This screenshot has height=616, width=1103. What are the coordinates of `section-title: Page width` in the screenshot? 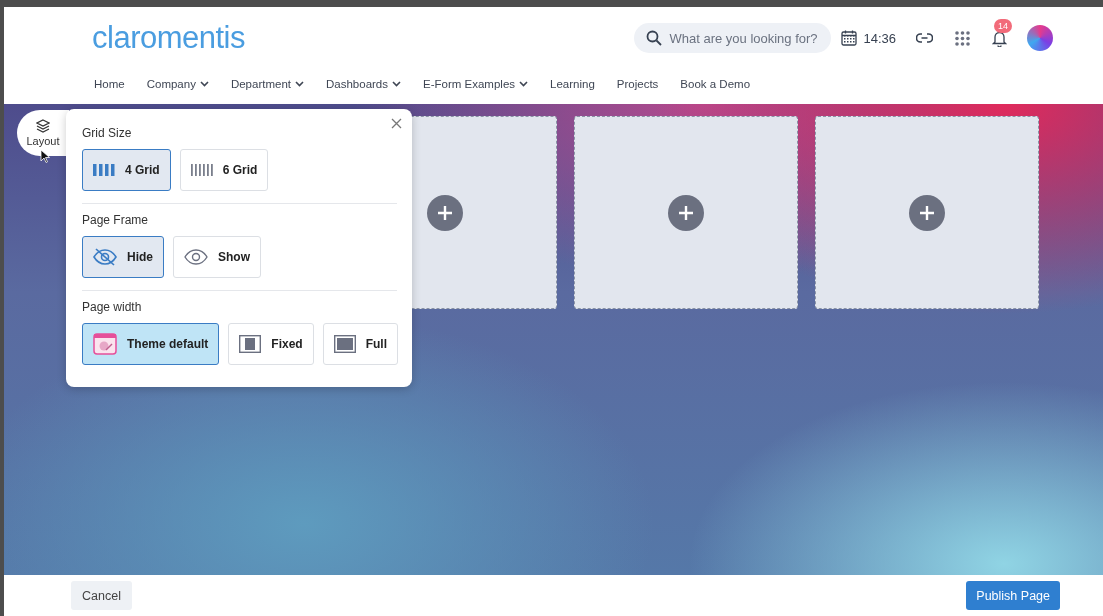 It's located at (112, 307).